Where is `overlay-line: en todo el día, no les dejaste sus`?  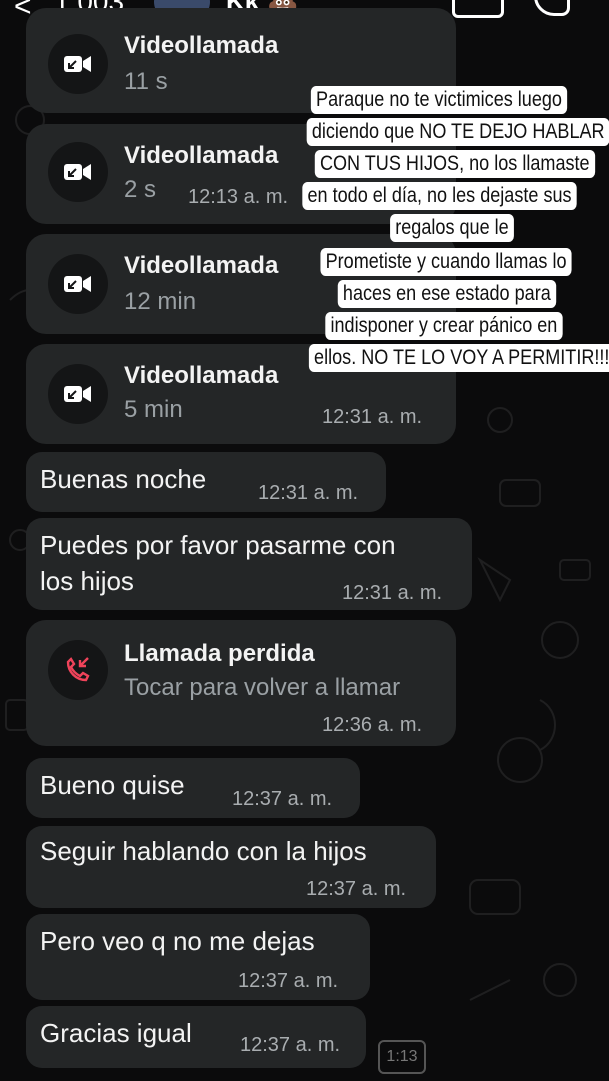 overlay-line: en todo el día, no les dejaste sus is located at coordinates (439, 196).